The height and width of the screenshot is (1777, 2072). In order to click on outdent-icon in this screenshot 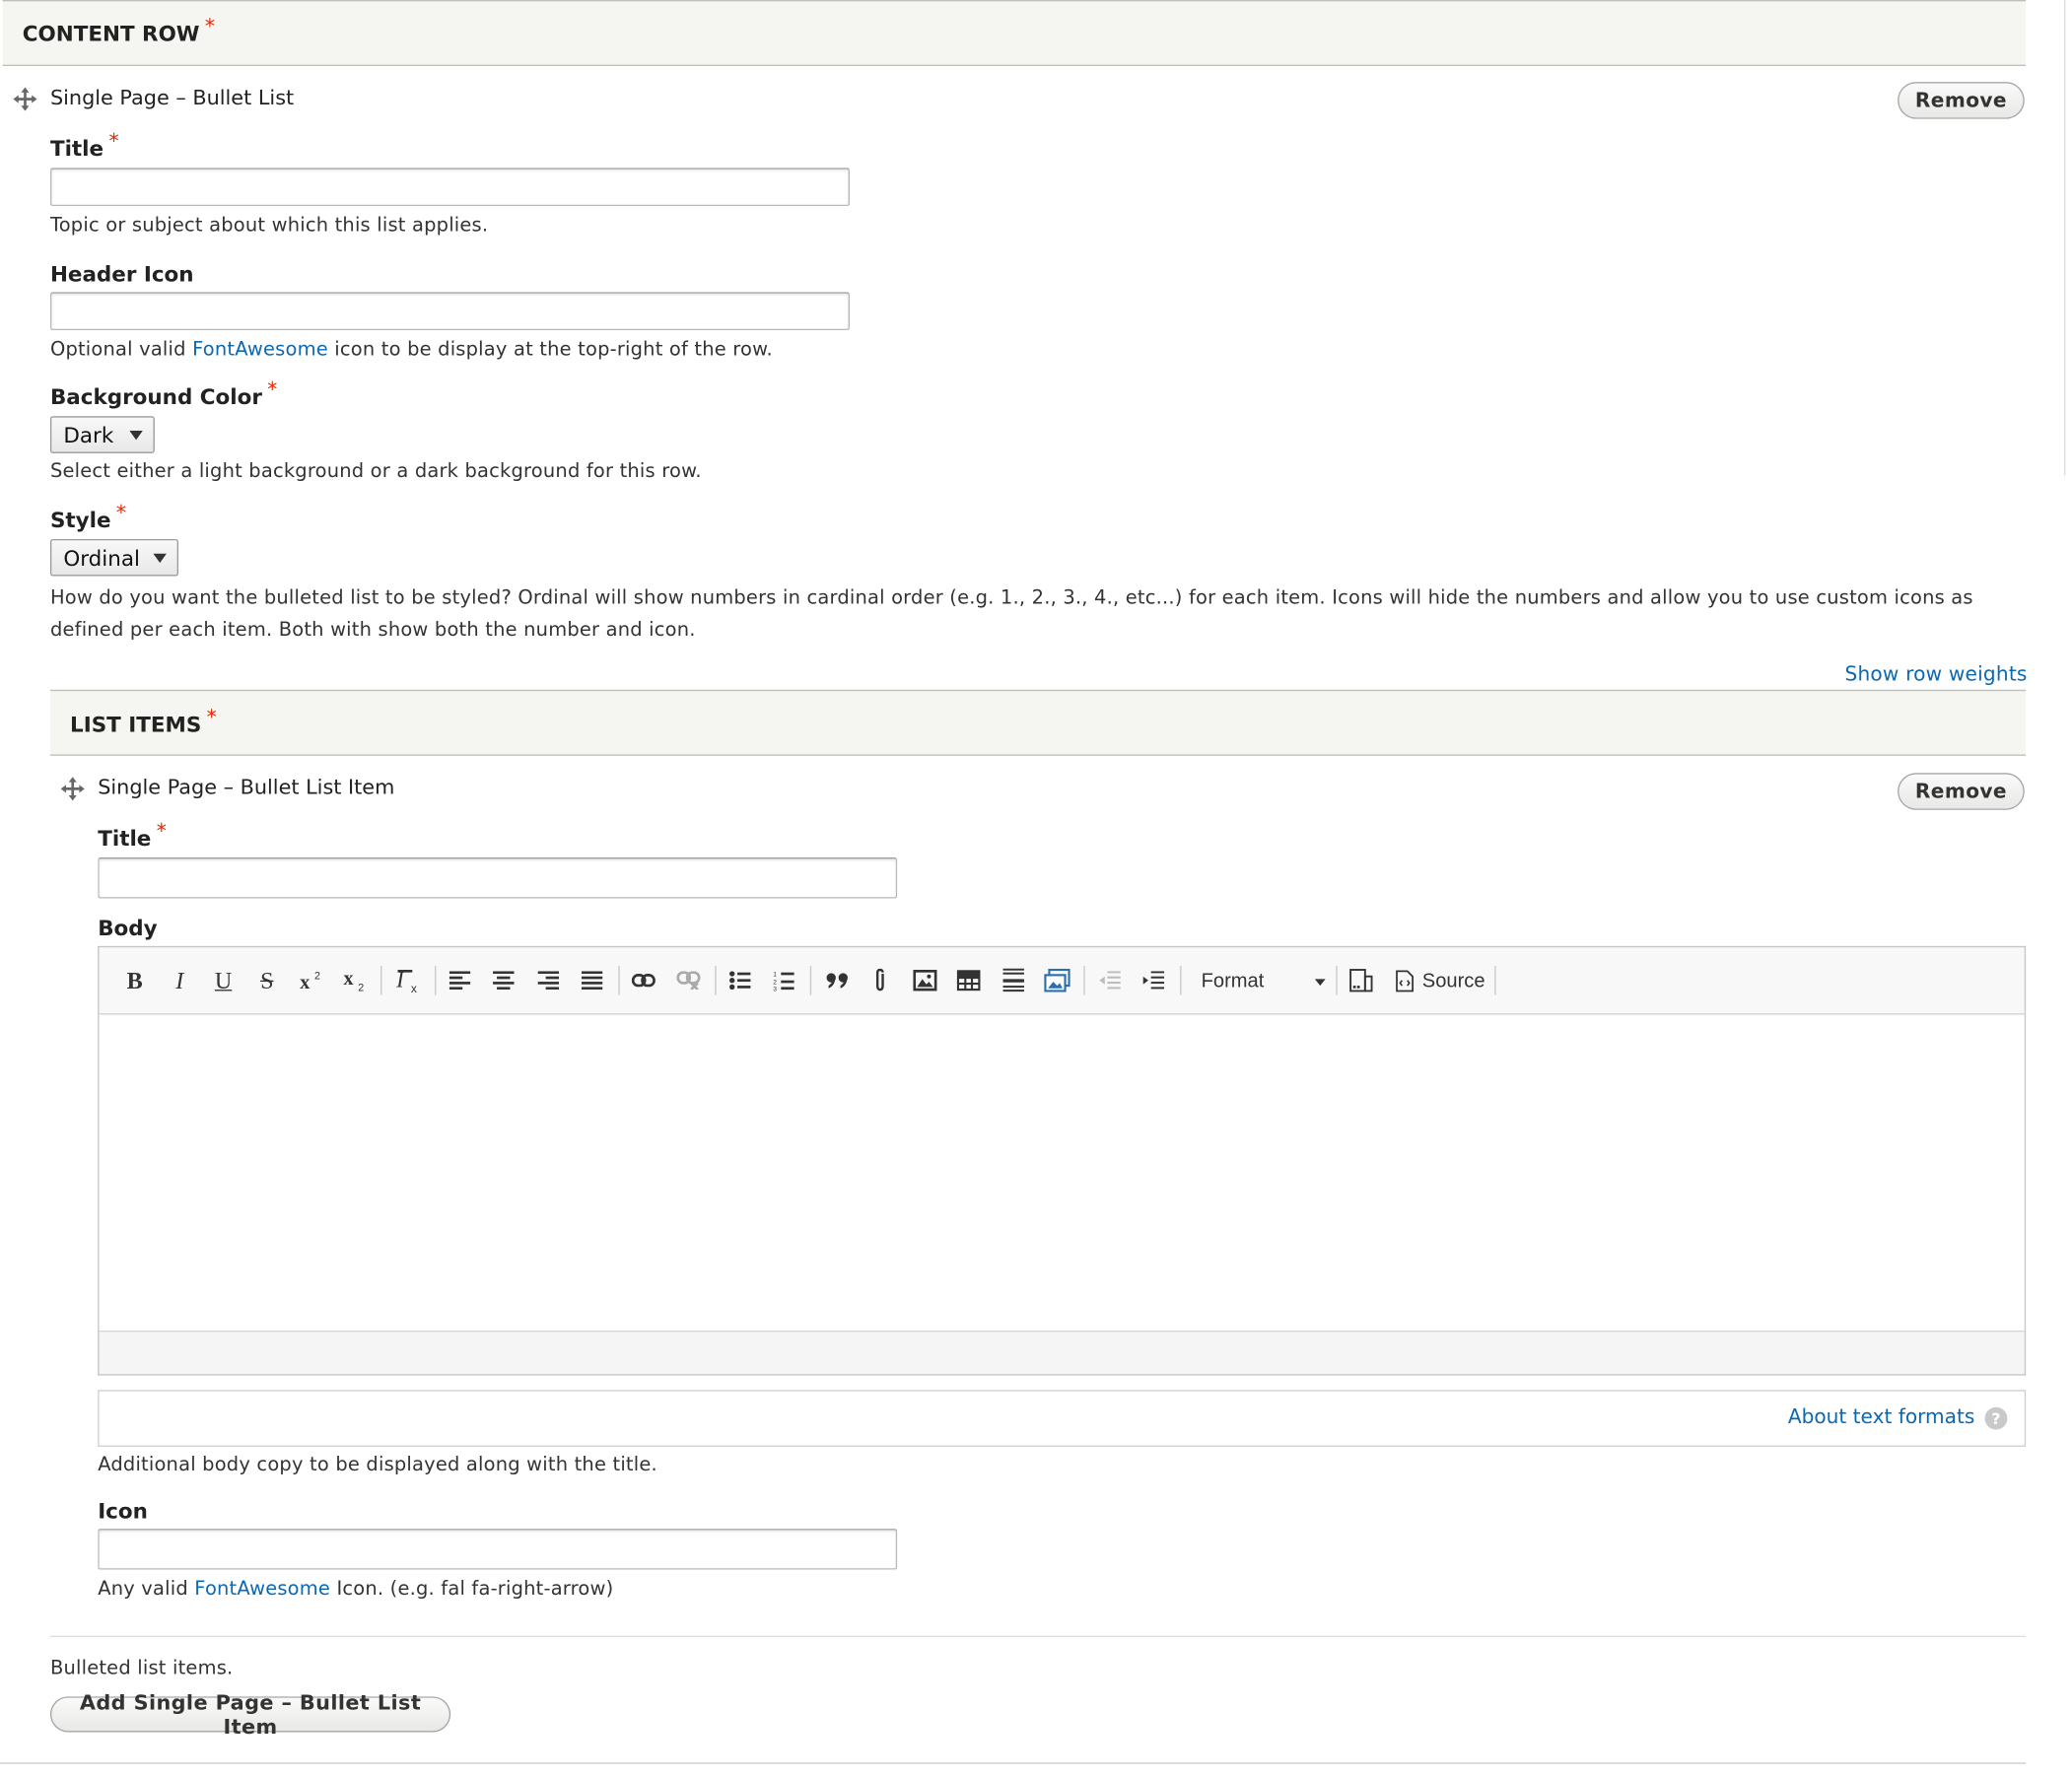, I will do `click(1110, 980)`.